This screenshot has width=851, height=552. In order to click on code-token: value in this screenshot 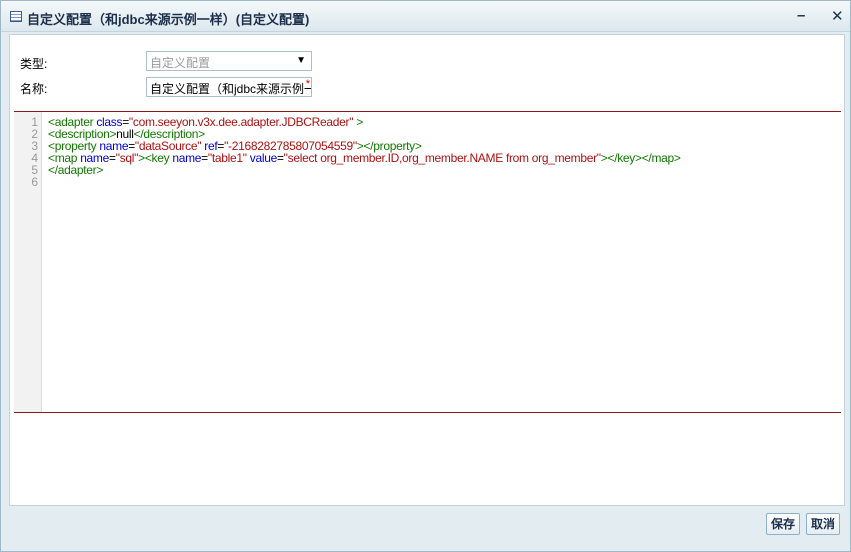, I will do `click(262, 158)`.